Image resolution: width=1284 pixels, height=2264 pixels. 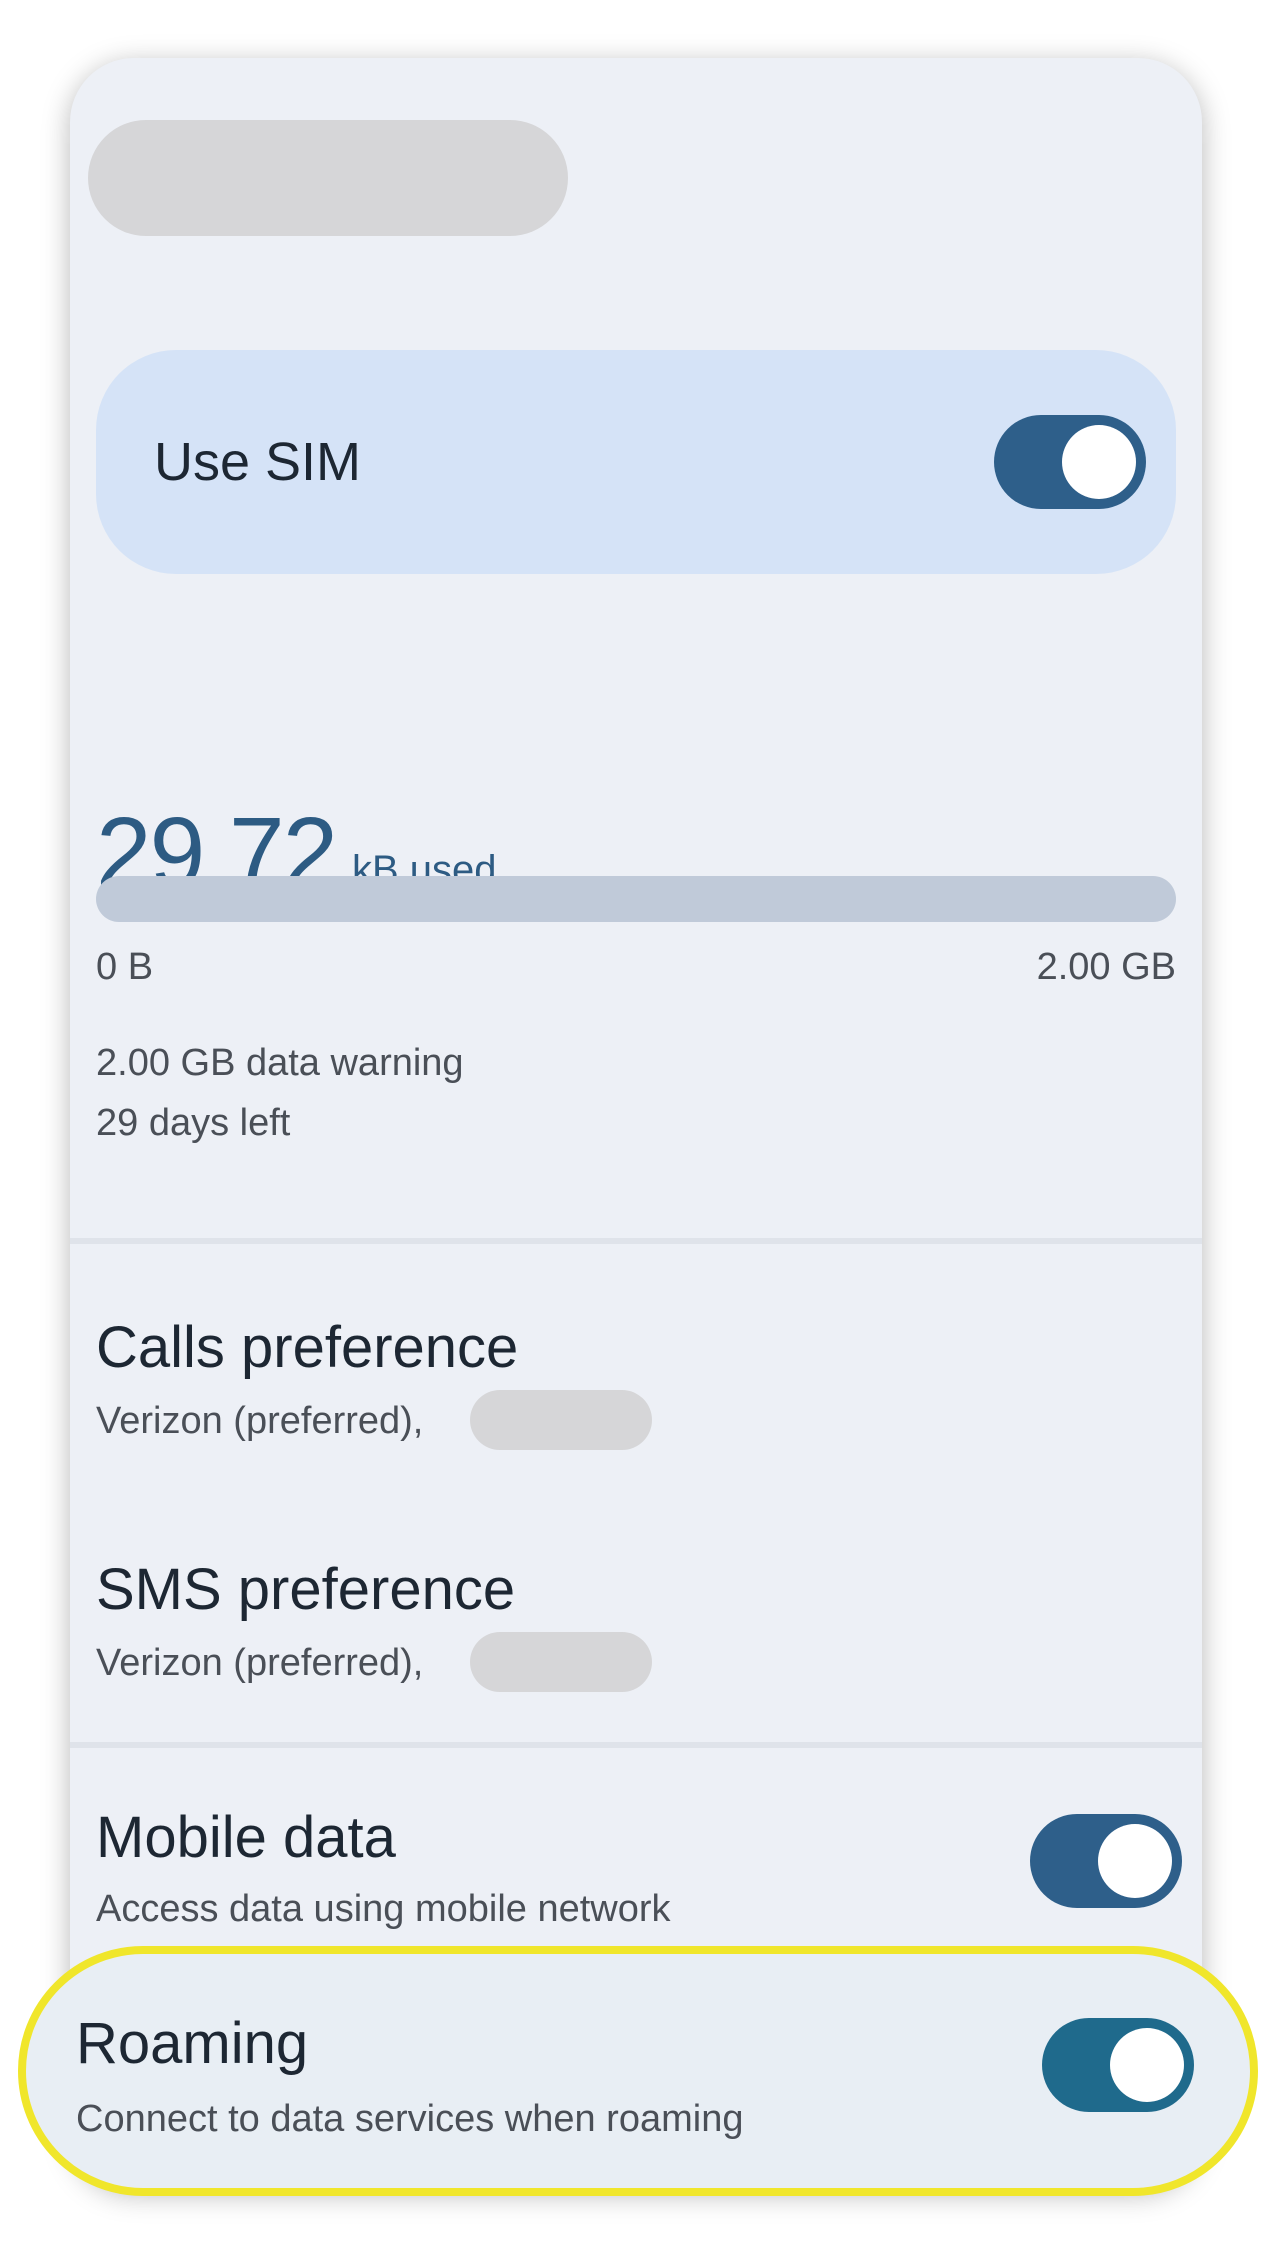 I want to click on use-sim-toggle, so click(x=1070, y=462).